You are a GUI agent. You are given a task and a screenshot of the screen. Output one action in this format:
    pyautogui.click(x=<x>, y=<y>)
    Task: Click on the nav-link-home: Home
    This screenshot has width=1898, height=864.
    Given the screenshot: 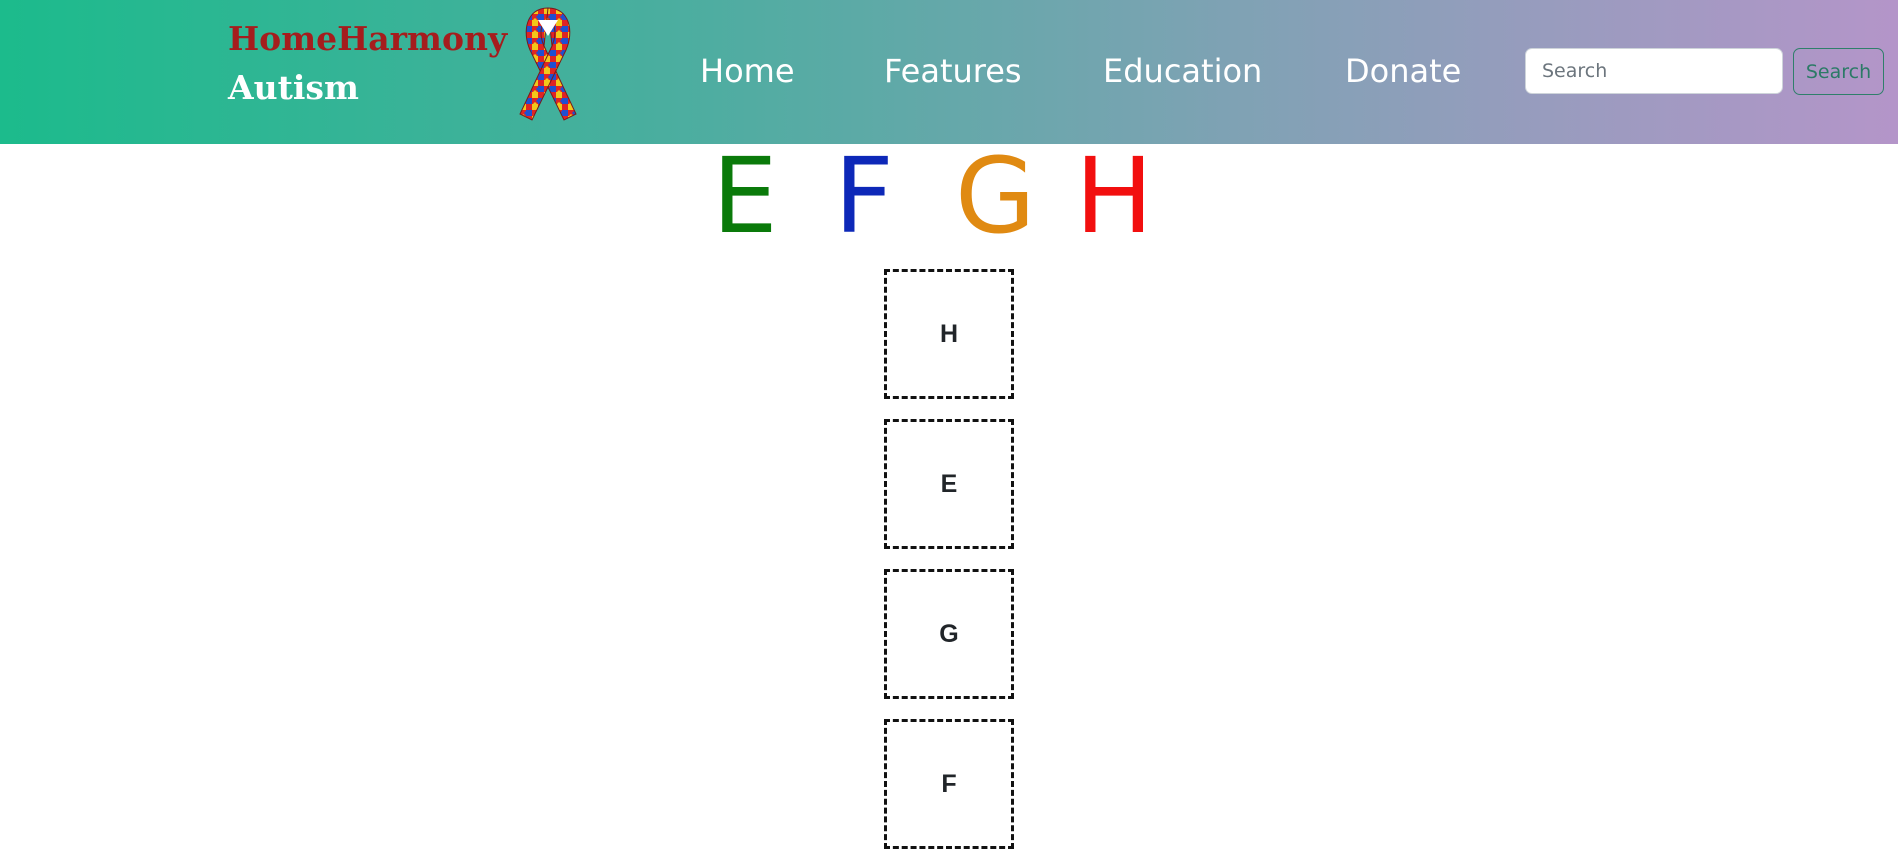 What is the action you would take?
    pyautogui.click(x=747, y=71)
    